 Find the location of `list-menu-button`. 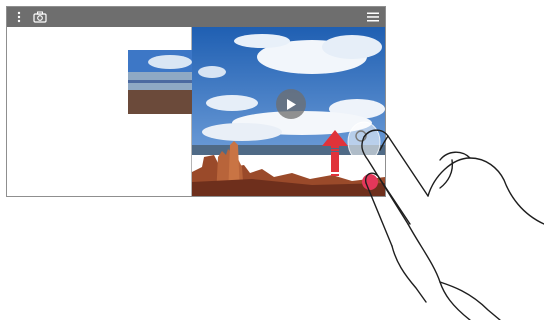

list-menu-button is located at coordinates (373, 17).